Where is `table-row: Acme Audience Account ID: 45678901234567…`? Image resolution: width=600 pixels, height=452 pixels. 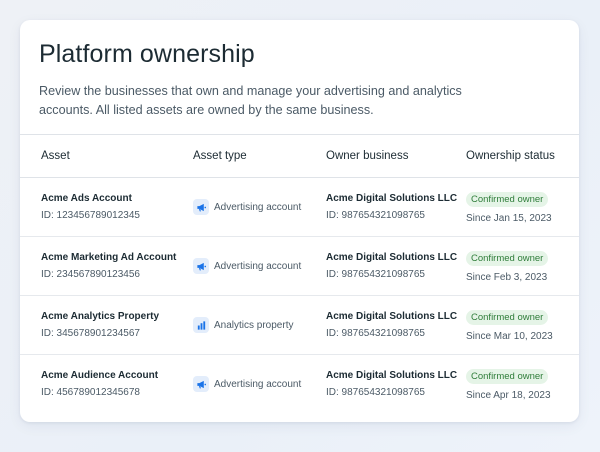
table-row: Acme Audience Account ID: 45678901234567… is located at coordinates (299, 384).